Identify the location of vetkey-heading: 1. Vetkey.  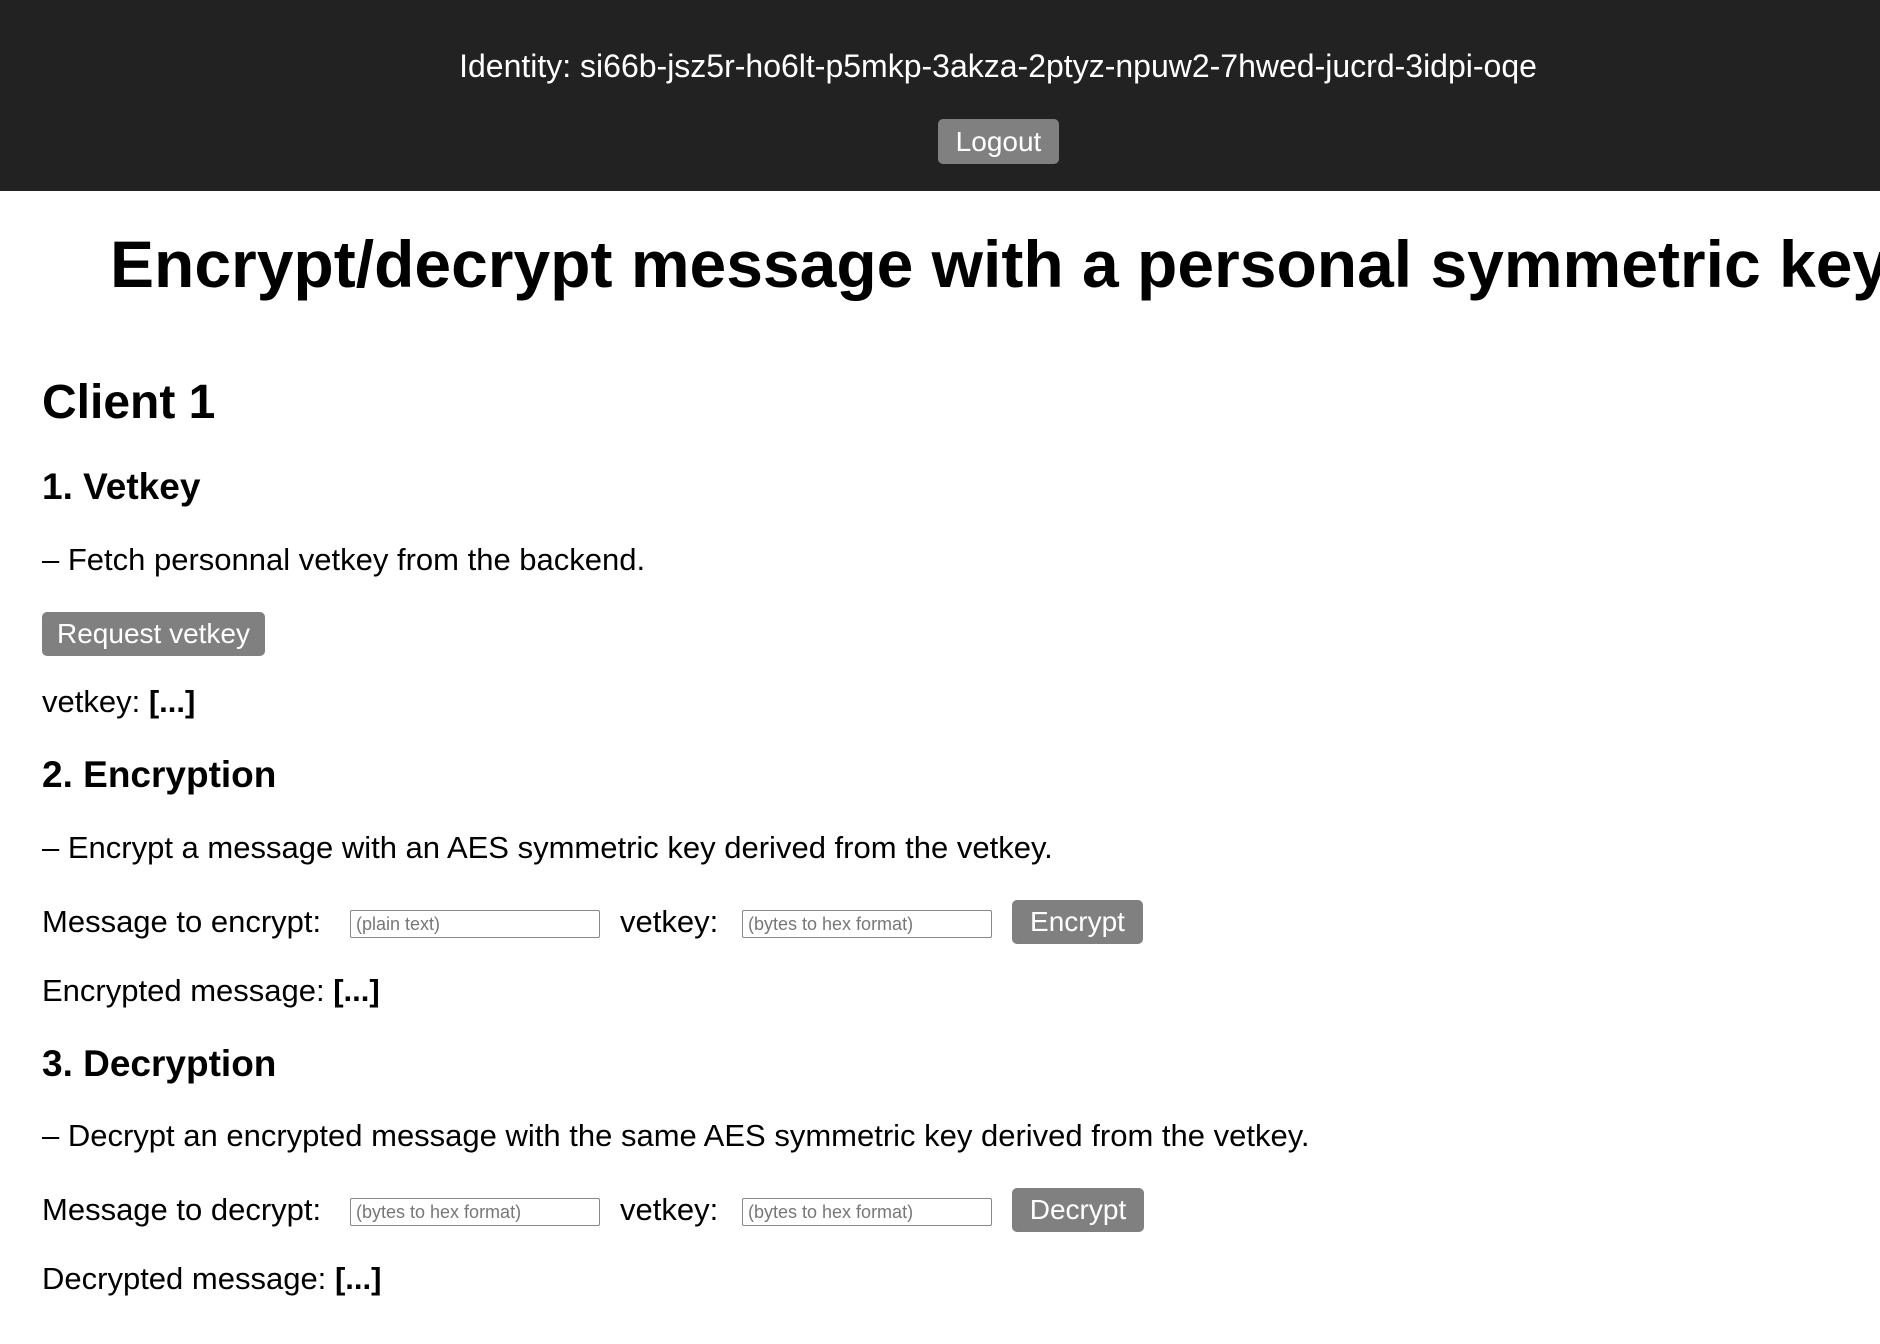
(121, 486).